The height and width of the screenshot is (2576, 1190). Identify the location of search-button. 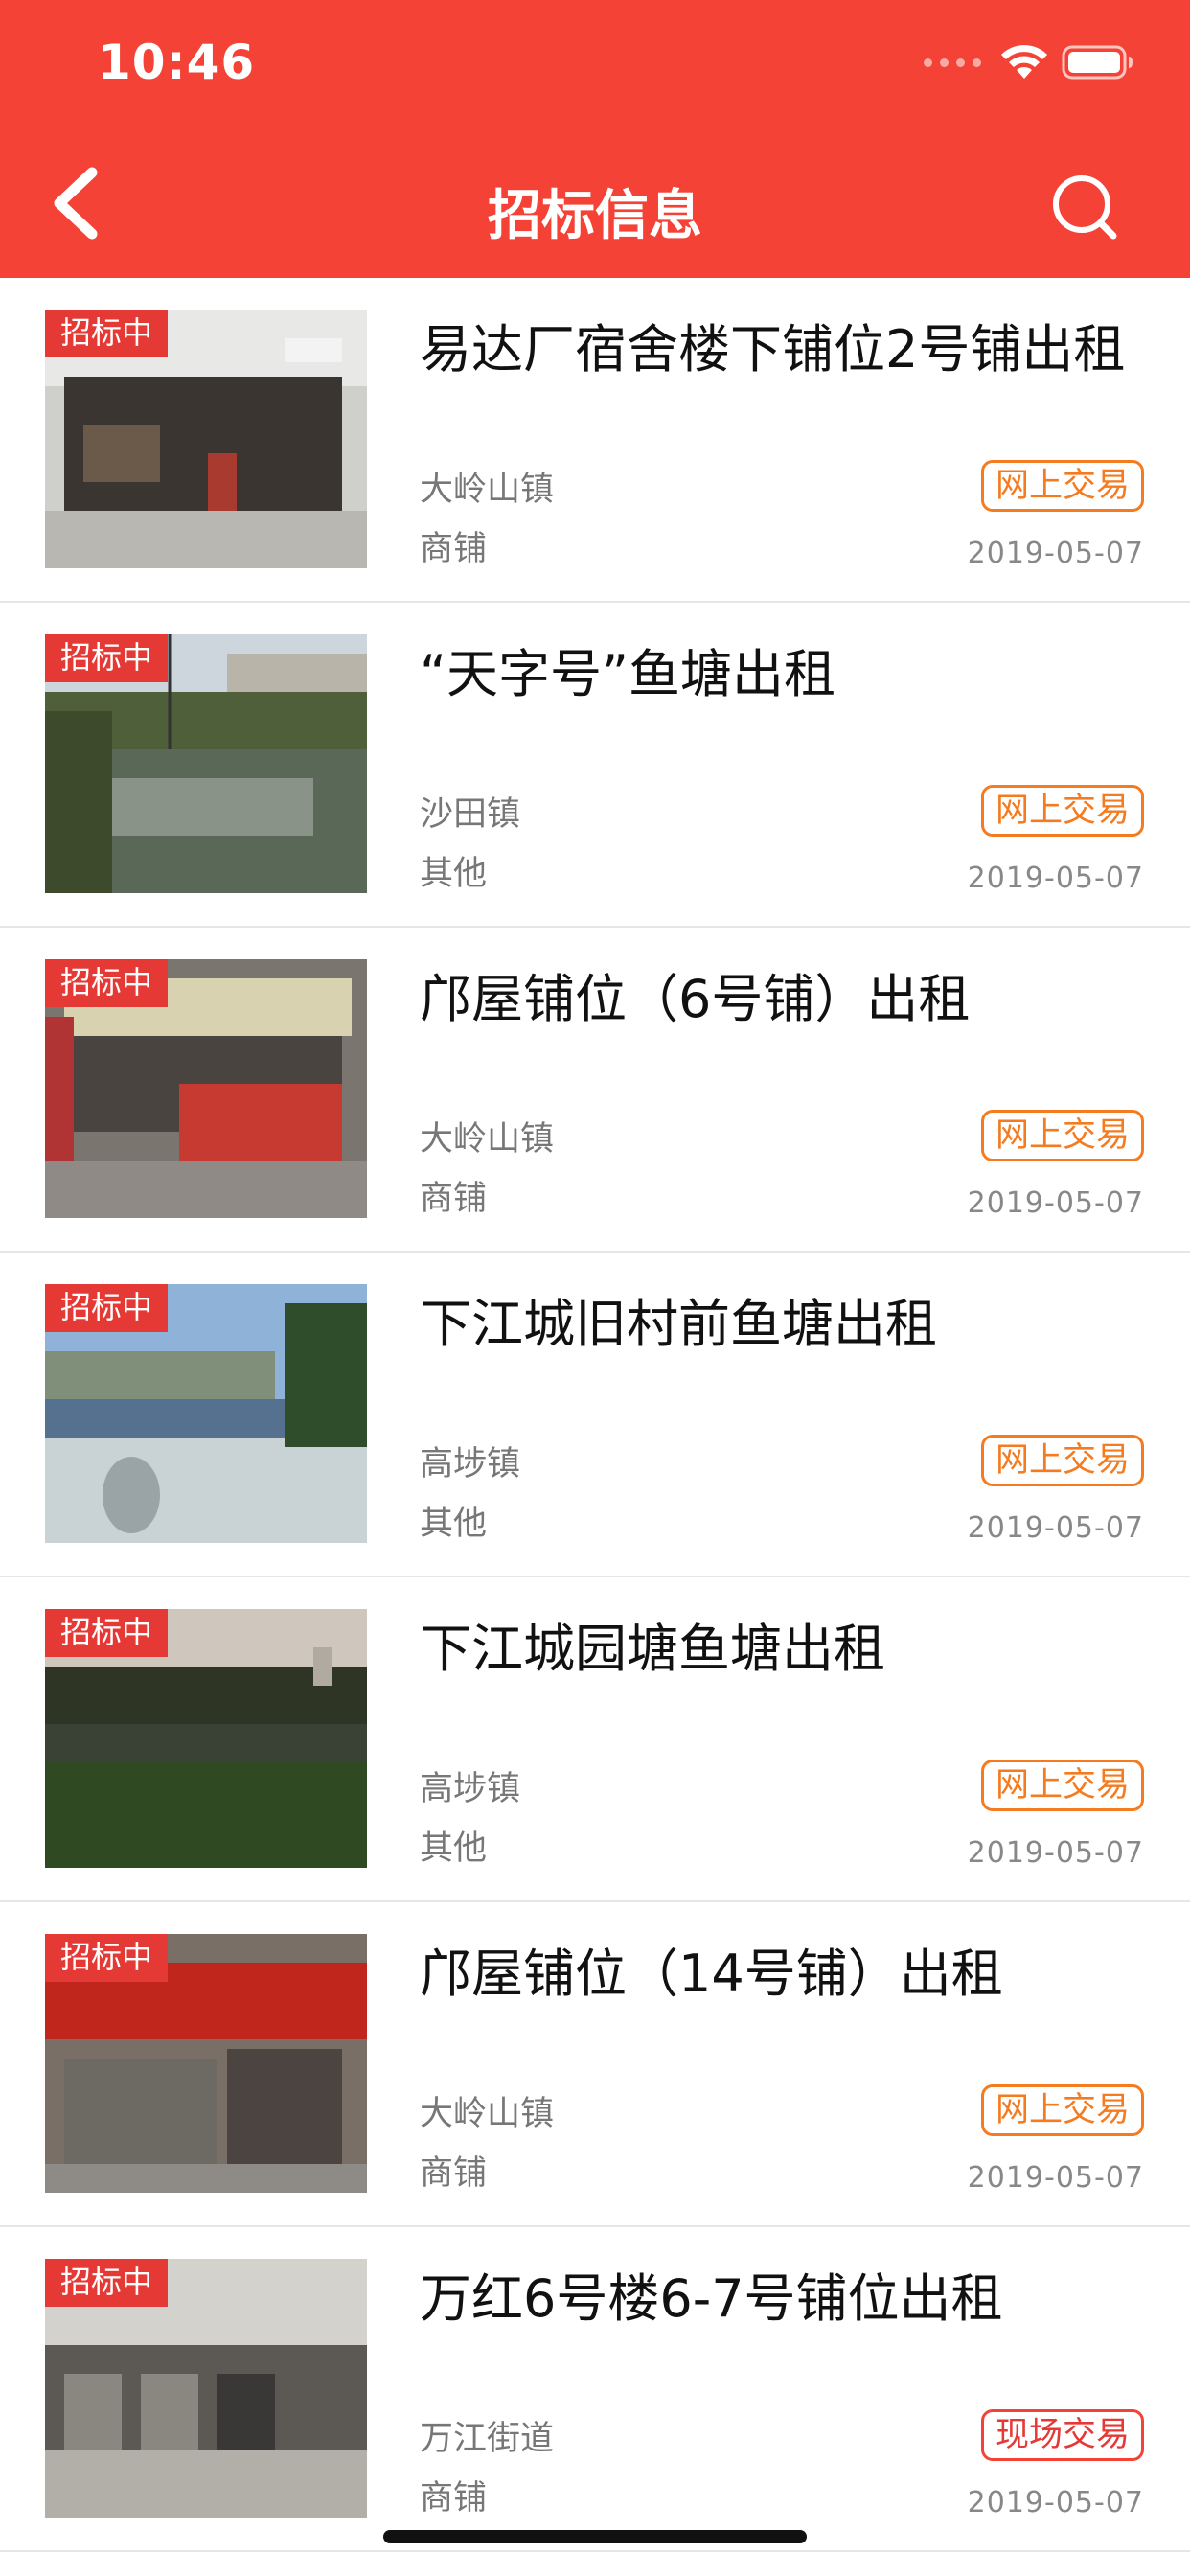
(1084, 207).